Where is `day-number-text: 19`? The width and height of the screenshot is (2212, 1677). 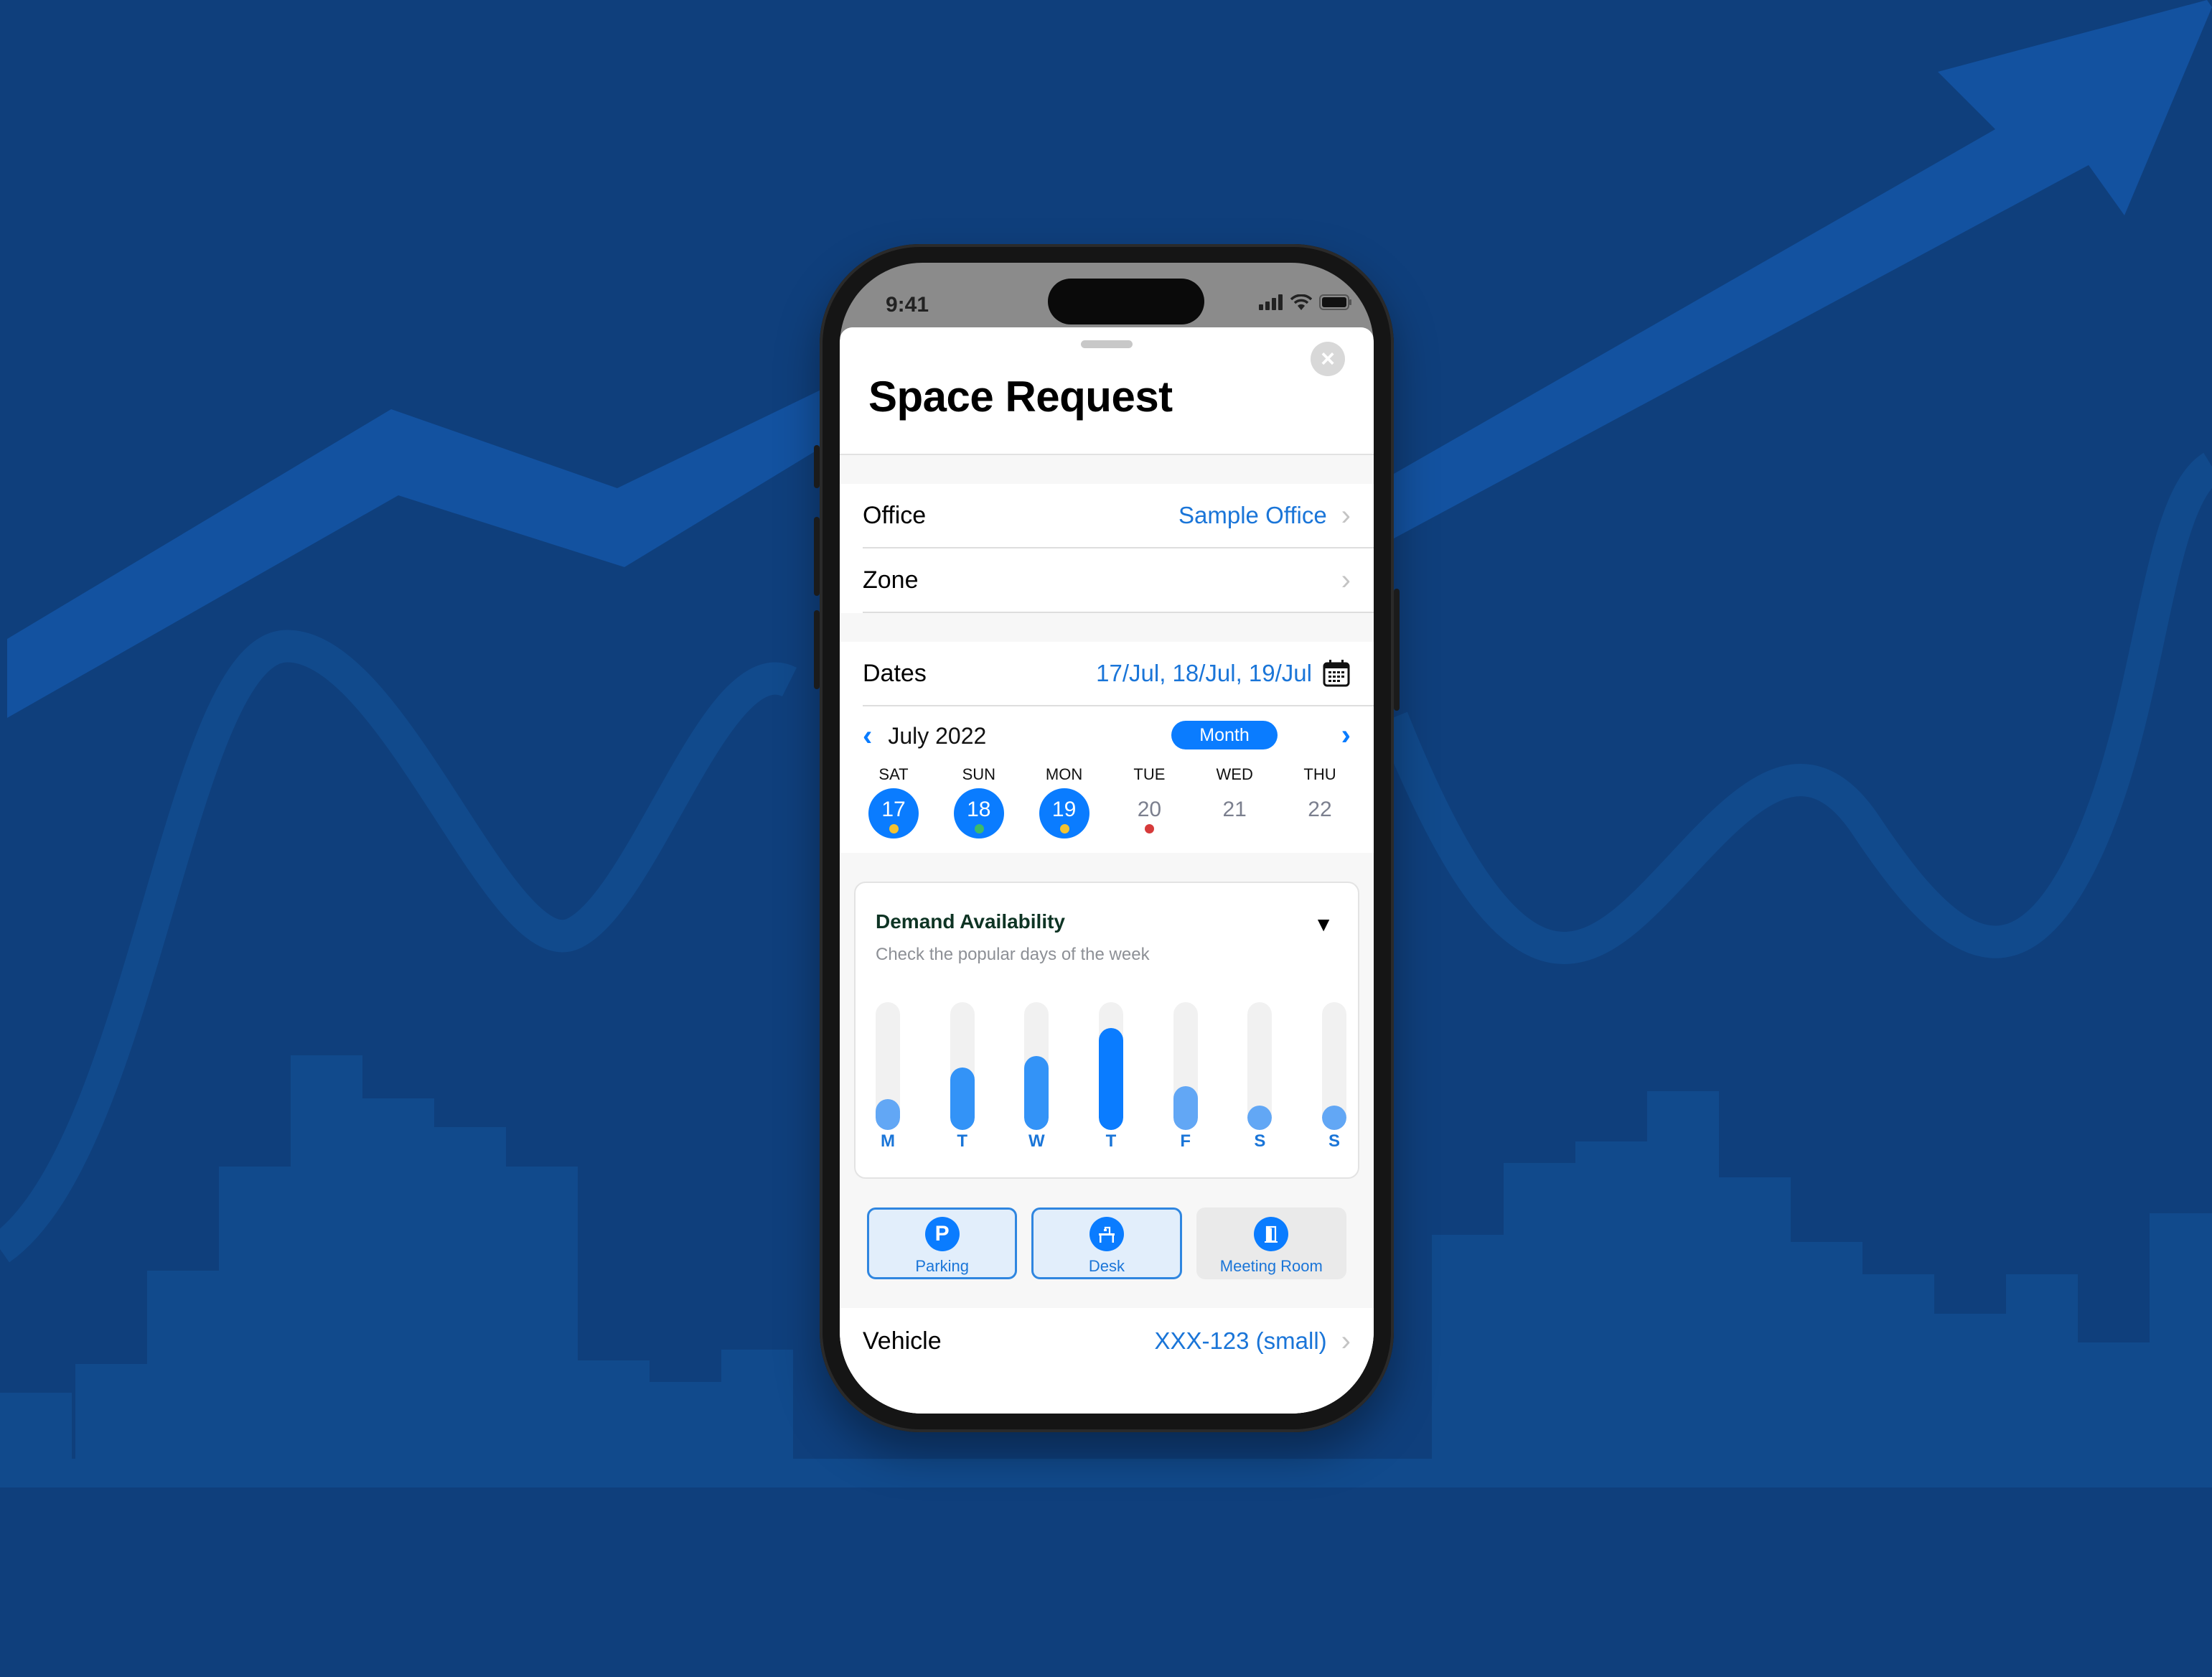
day-number-text: 19 is located at coordinates (1064, 809).